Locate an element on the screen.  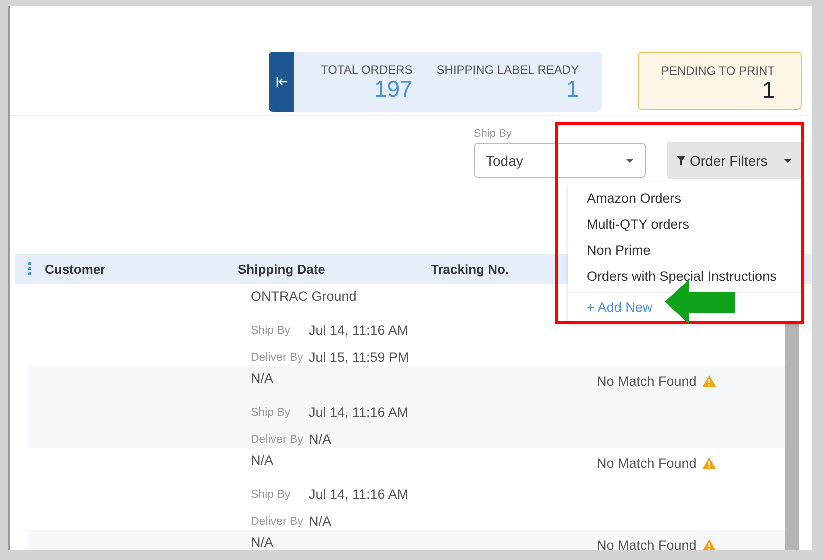
stat-label: TOTAL ORDERS is located at coordinates (367, 70).